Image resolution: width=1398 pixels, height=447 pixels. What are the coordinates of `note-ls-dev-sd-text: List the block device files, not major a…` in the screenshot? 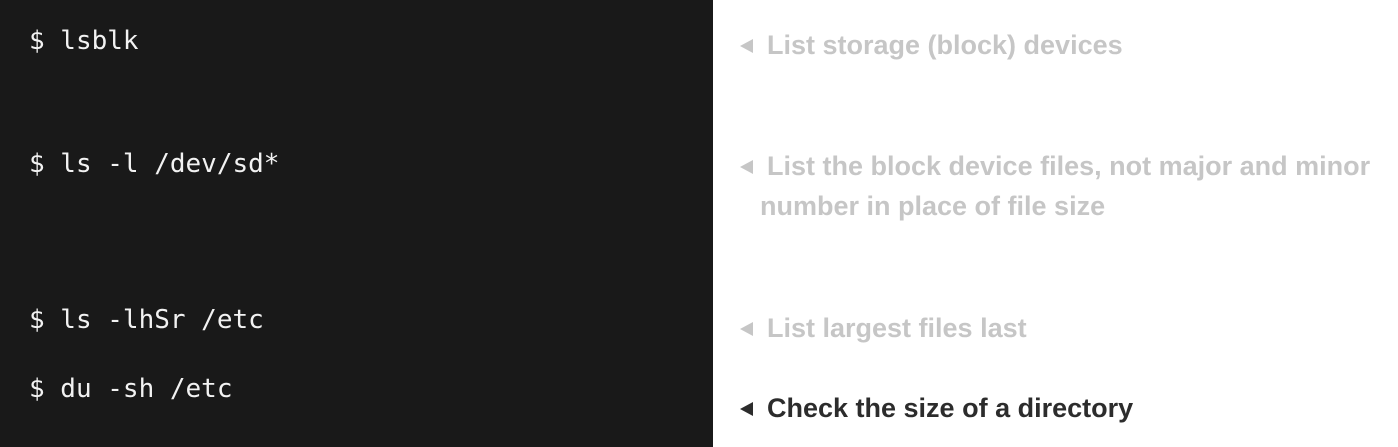 It's located at (1069, 166).